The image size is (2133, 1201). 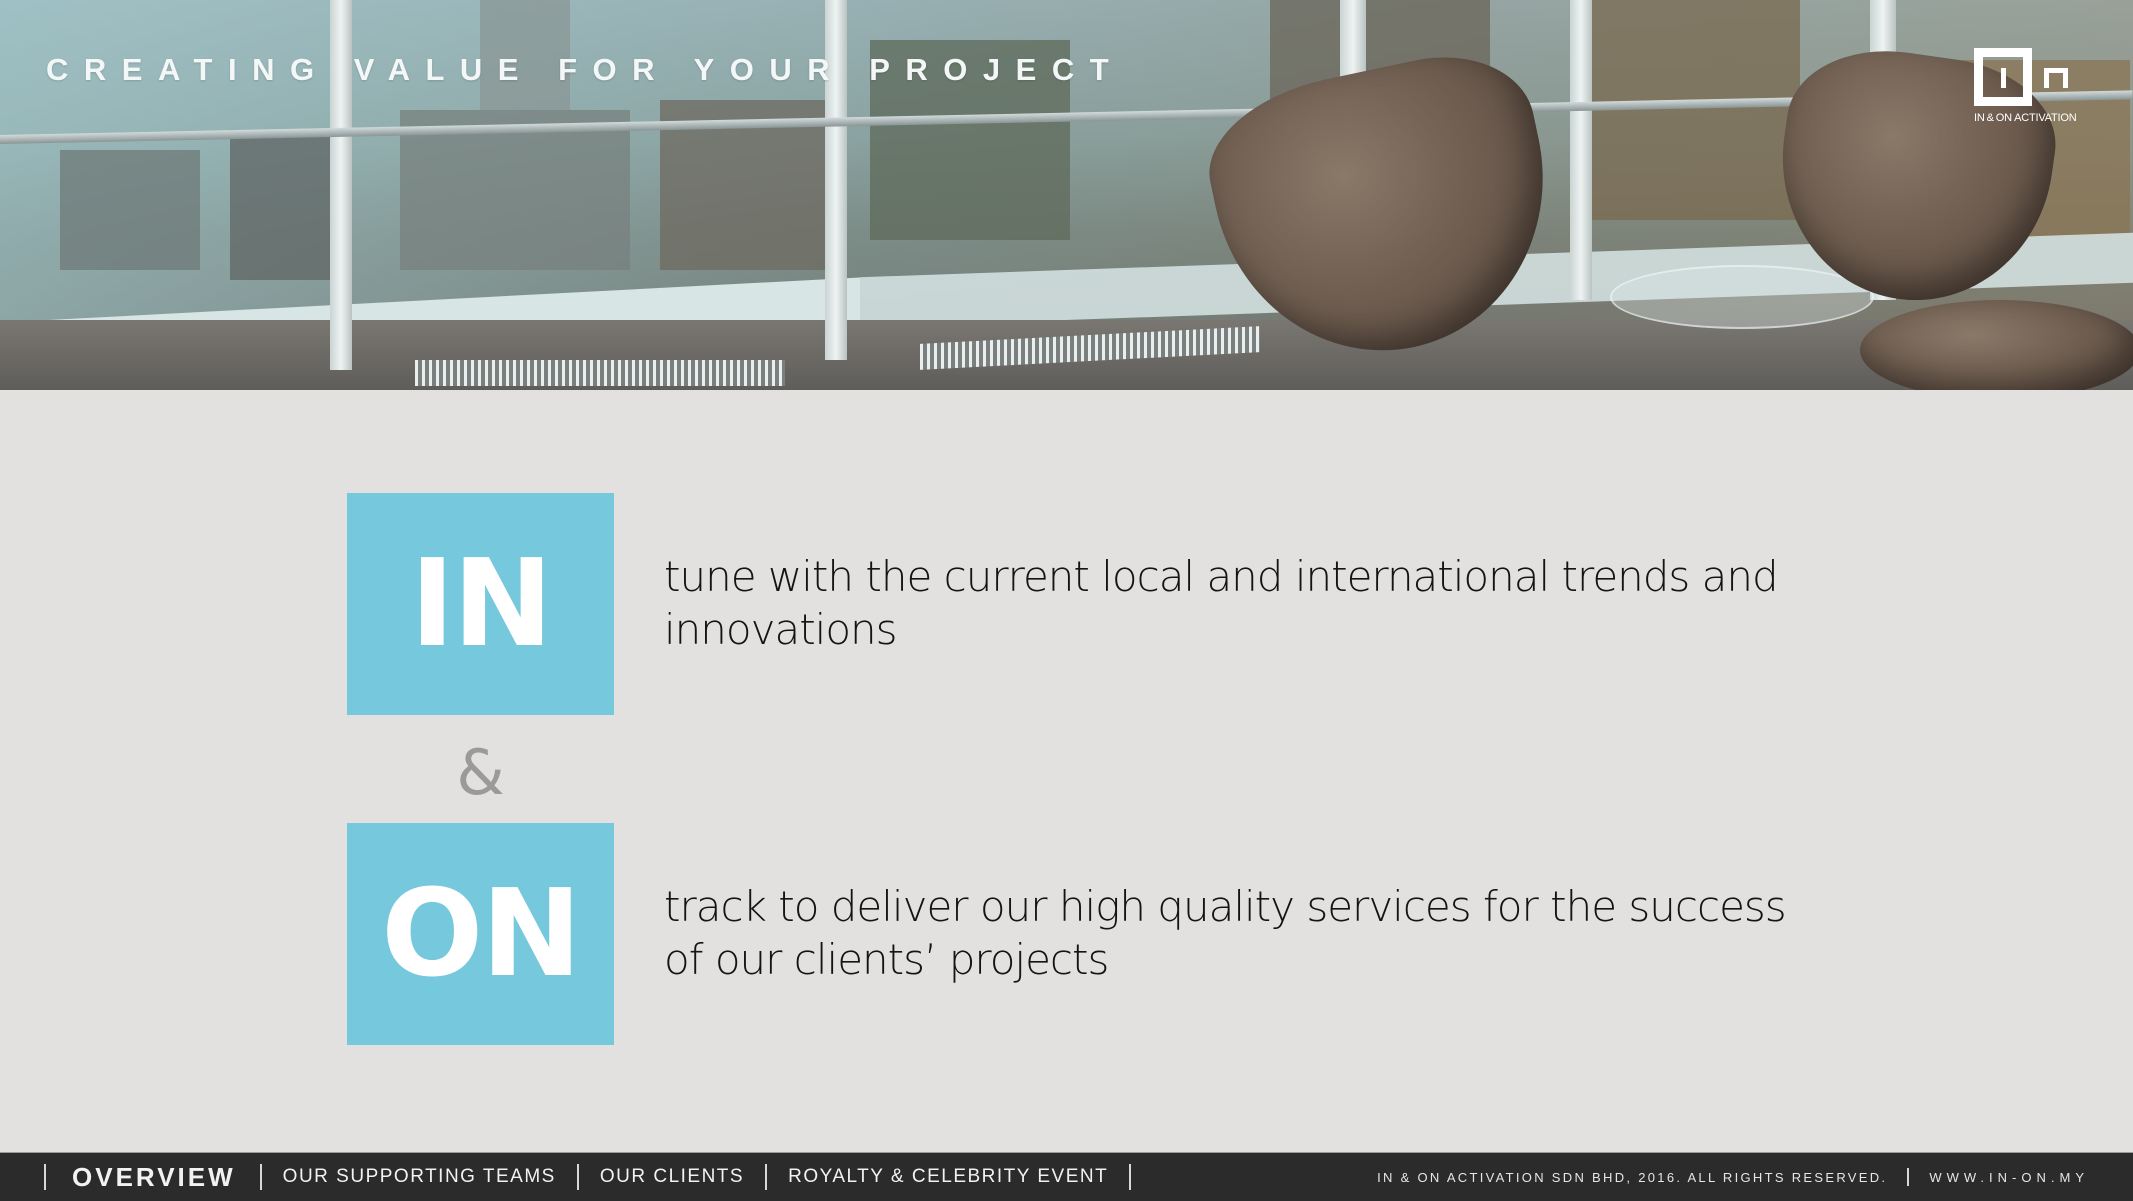 I want to click on company-logo: IN & ON ACTIVATION, so click(x=2034, y=87).